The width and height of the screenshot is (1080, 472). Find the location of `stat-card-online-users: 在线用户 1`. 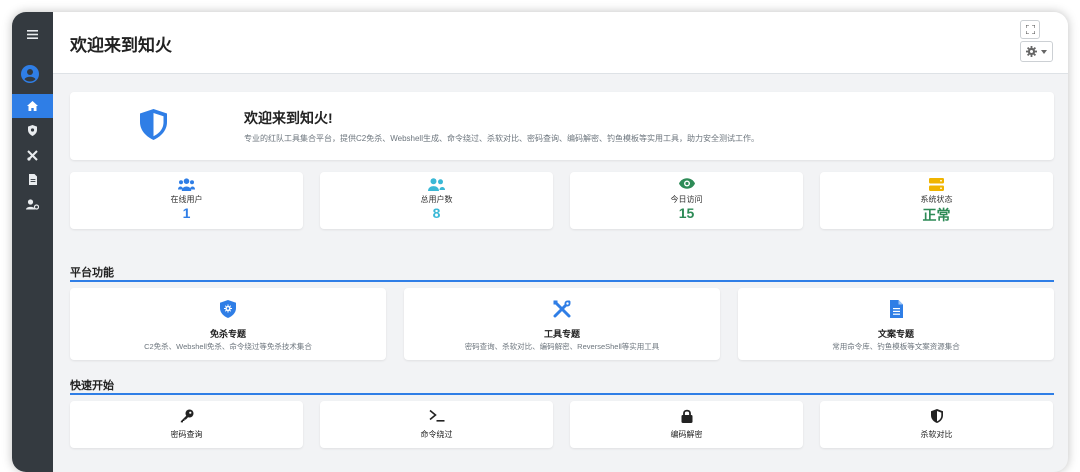

stat-card-online-users: 在线用户 1 is located at coordinates (186, 200).